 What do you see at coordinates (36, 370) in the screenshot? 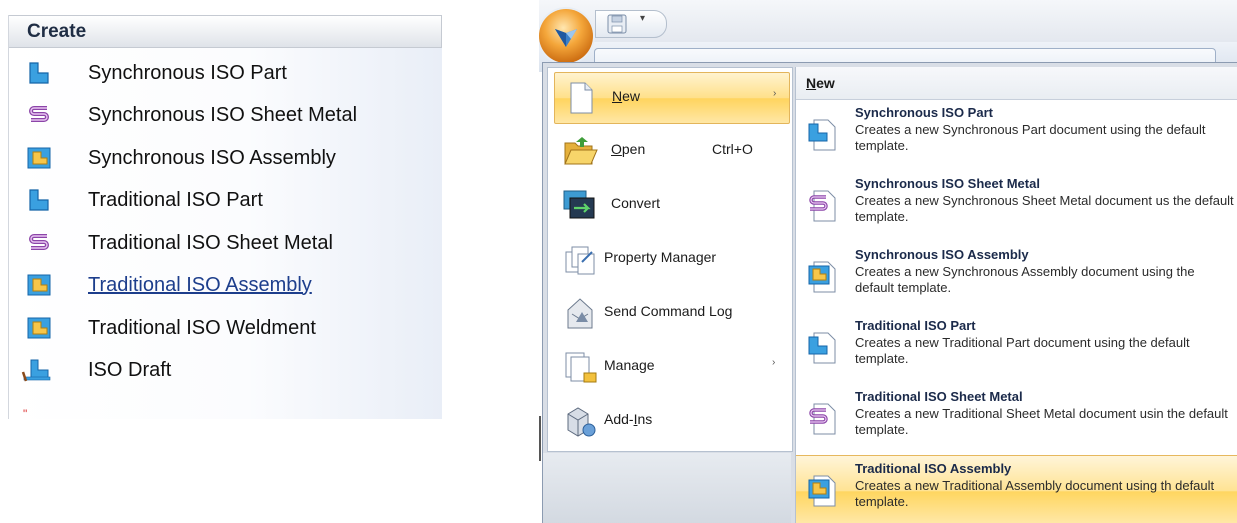
I see `draft-icon` at bounding box center [36, 370].